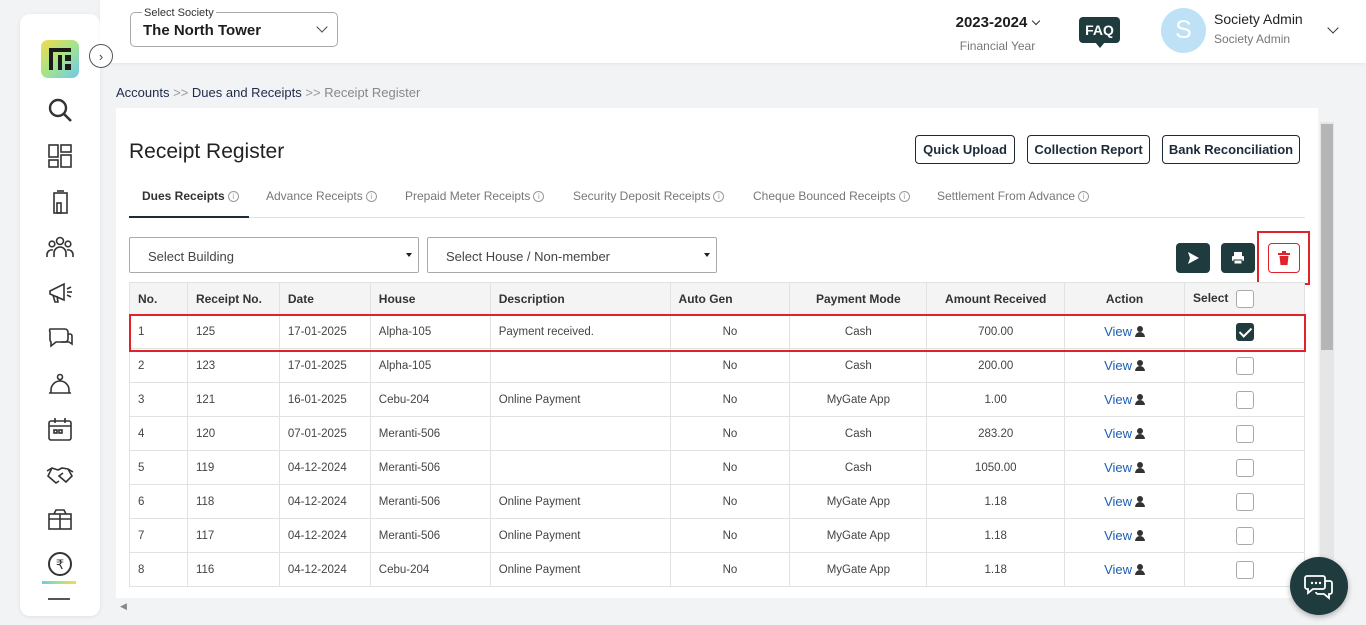 This screenshot has width=1366, height=625. What do you see at coordinates (858, 535) in the screenshot?
I see `cell-payment-mode: MyGate App` at bounding box center [858, 535].